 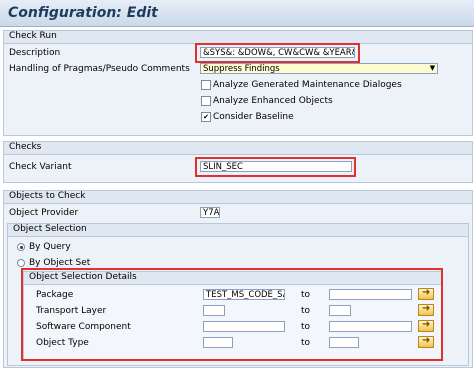 I want to click on generated-dialogs-label: Analyze Generated Maintenance Dialoges, so click(x=307, y=85).